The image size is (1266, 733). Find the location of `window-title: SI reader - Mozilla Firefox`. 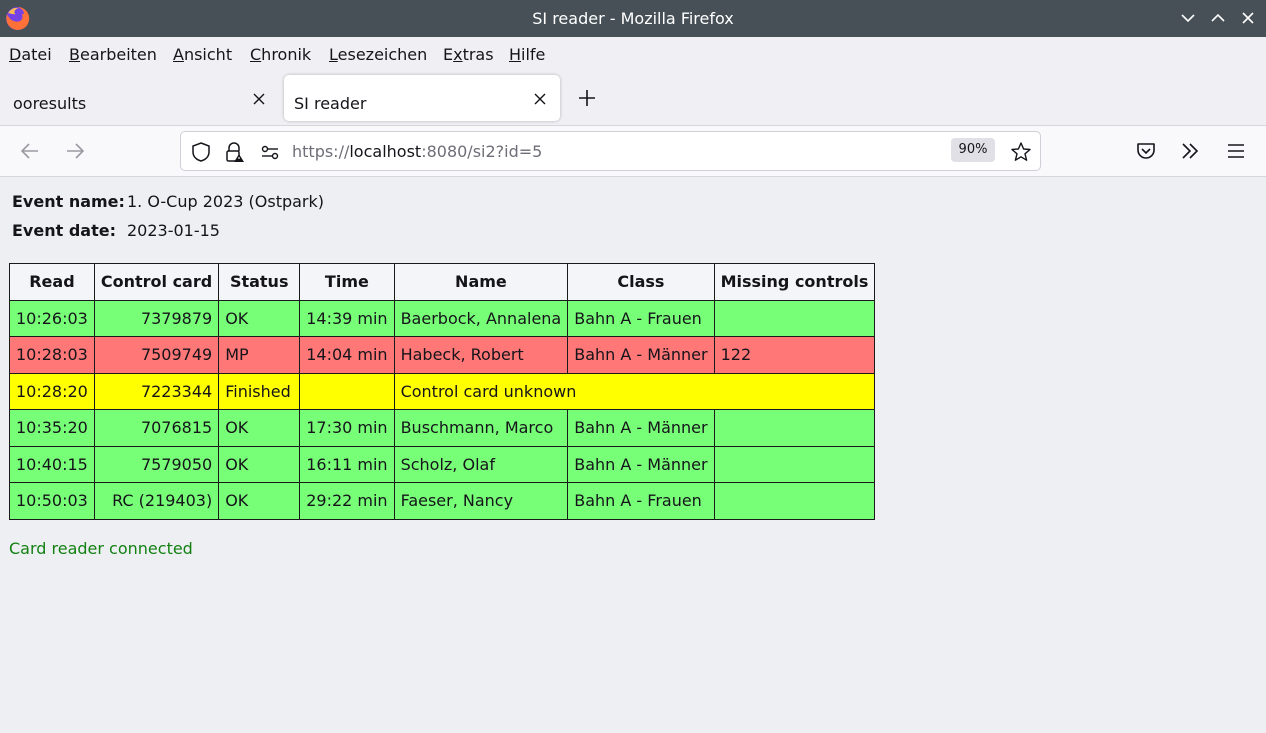

window-title: SI reader - Mozilla Firefox is located at coordinates (633, 18).